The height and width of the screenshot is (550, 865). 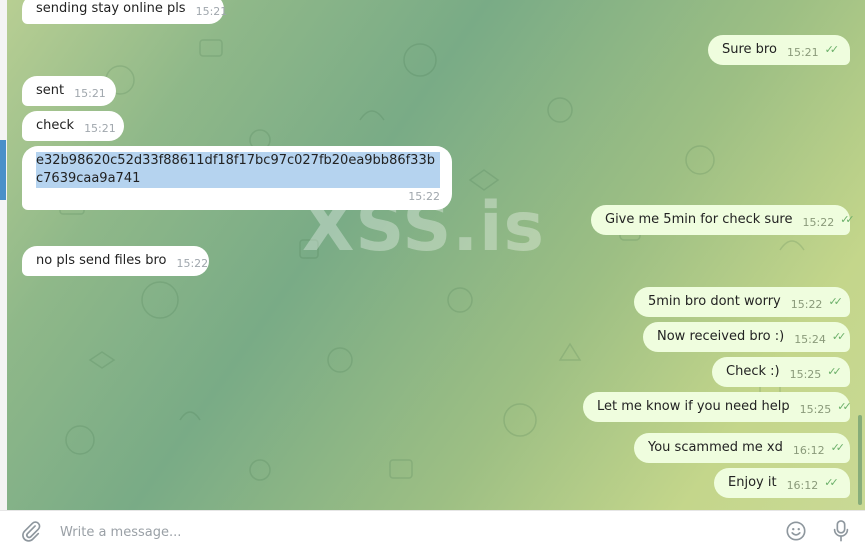 What do you see at coordinates (715, 447) in the screenshot?
I see `message-text: You scammed me xd` at bounding box center [715, 447].